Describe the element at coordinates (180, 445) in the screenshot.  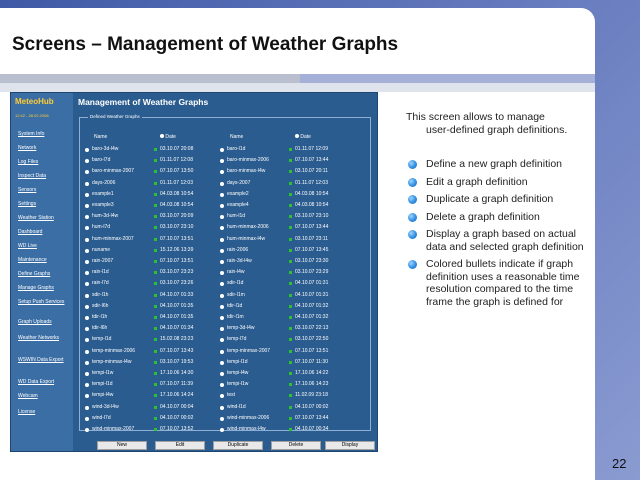
I see `edit-button: Edit` at that location.